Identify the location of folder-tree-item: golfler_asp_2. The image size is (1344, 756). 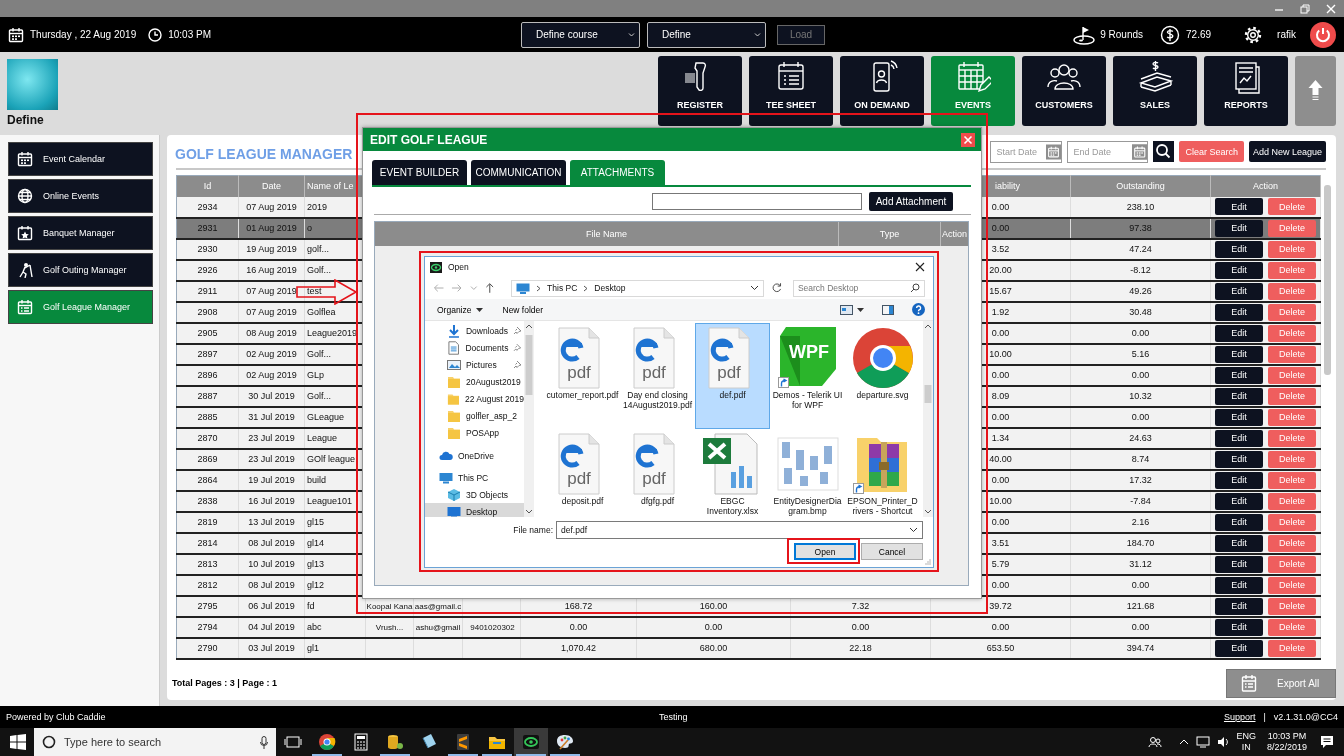
(474, 415).